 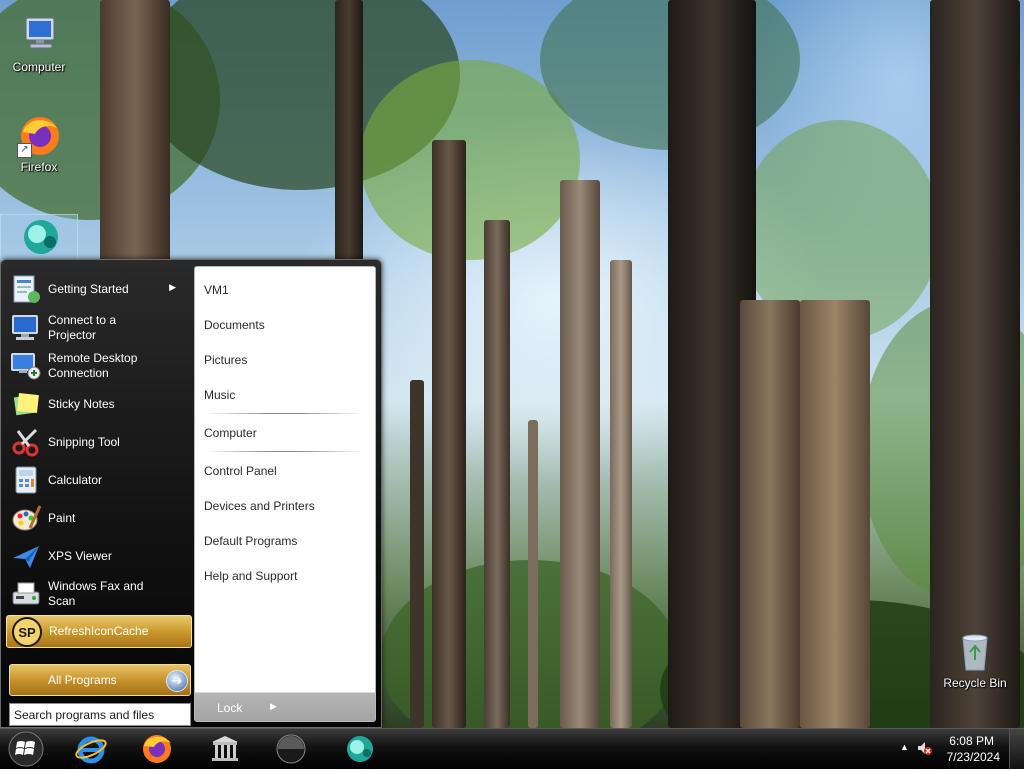 I want to click on sticky-notes-icon, so click(x=26, y=404).